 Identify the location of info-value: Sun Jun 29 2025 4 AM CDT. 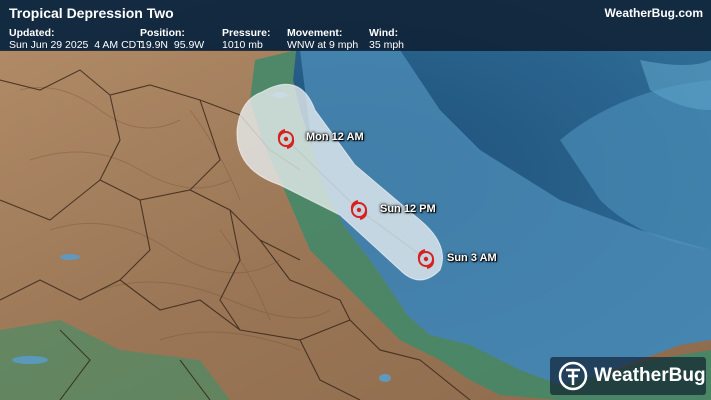
(76, 45).